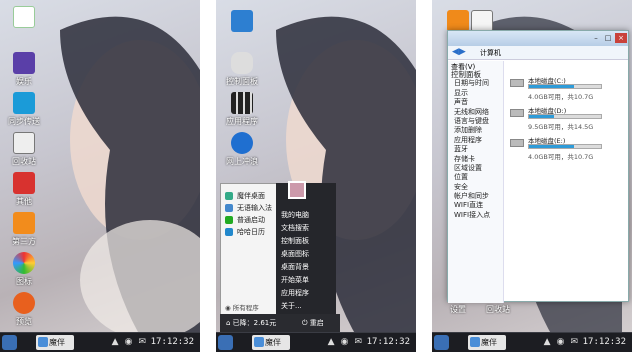 The height and width of the screenshot is (352, 632). What do you see at coordinates (475, 102) in the screenshot?
I see `tree-item: 声音` at bounding box center [475, 102].